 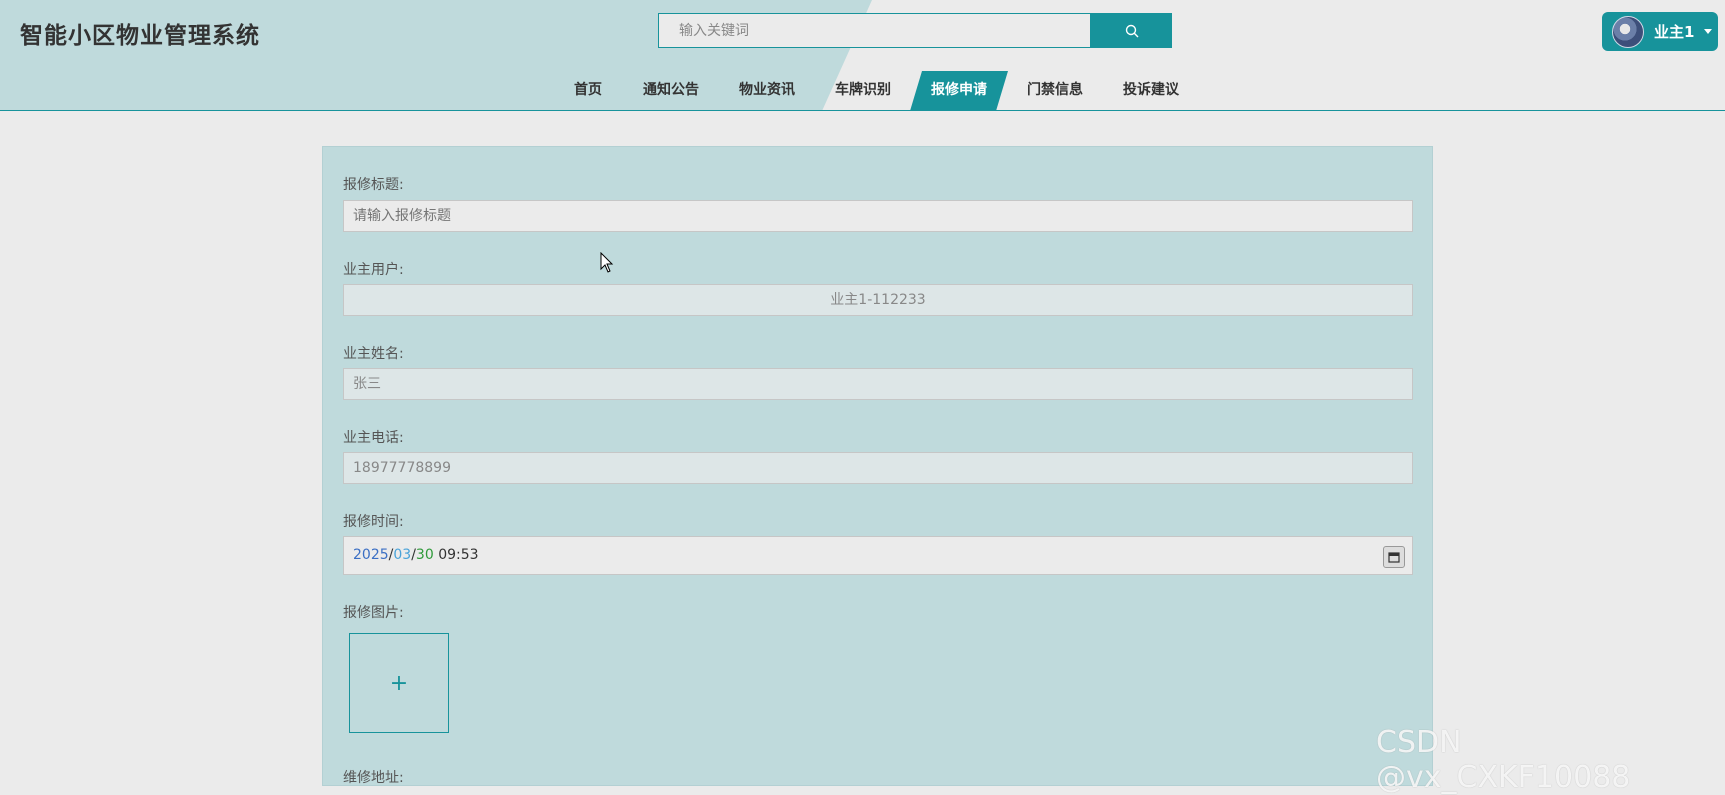 I want to click on nav-item-news: 物业资讯, so click(x=767, y=90).